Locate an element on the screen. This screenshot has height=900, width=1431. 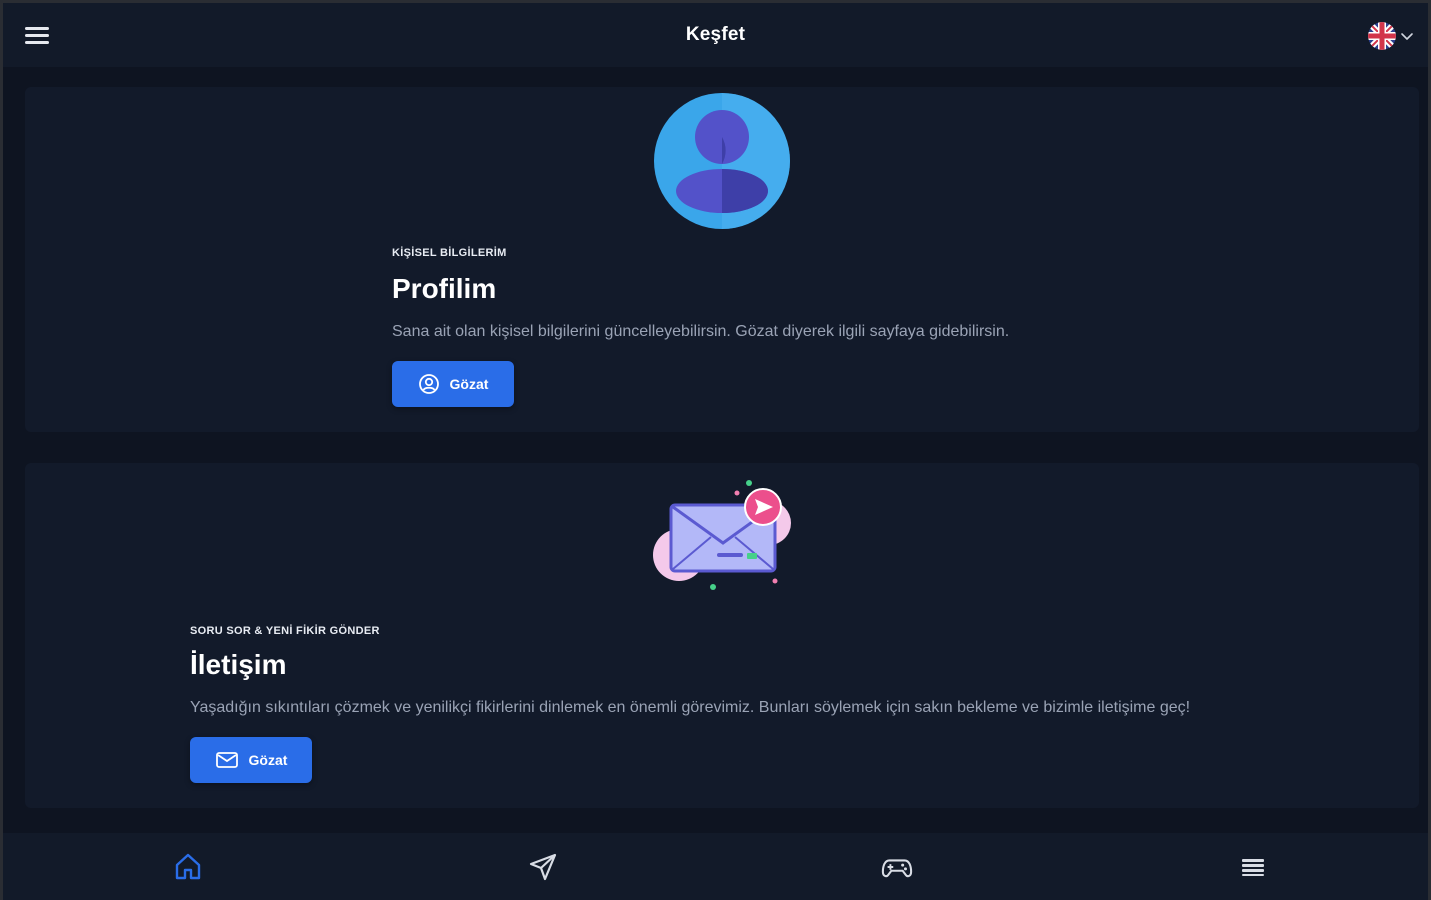
gamepad-icon is located at coordinates (897, 868).